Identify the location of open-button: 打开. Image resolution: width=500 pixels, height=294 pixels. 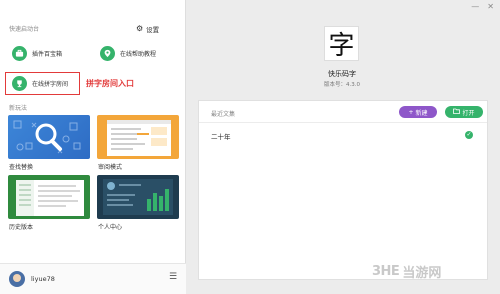
(464, 112).